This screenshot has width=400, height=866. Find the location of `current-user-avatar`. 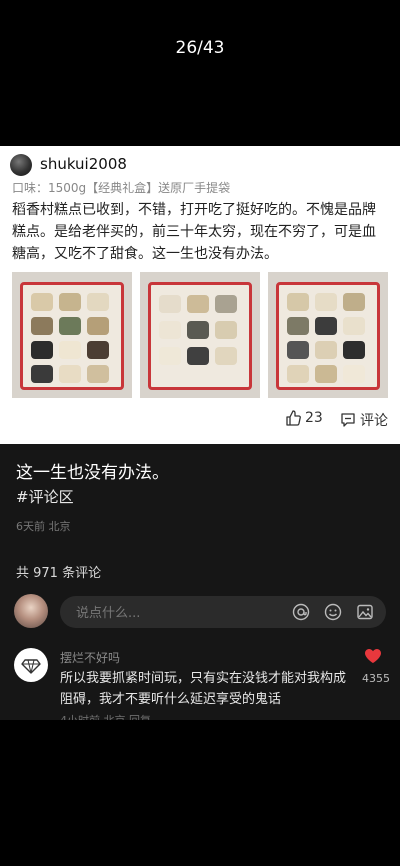

current-user-avatar is located at coordinates (31, 611).